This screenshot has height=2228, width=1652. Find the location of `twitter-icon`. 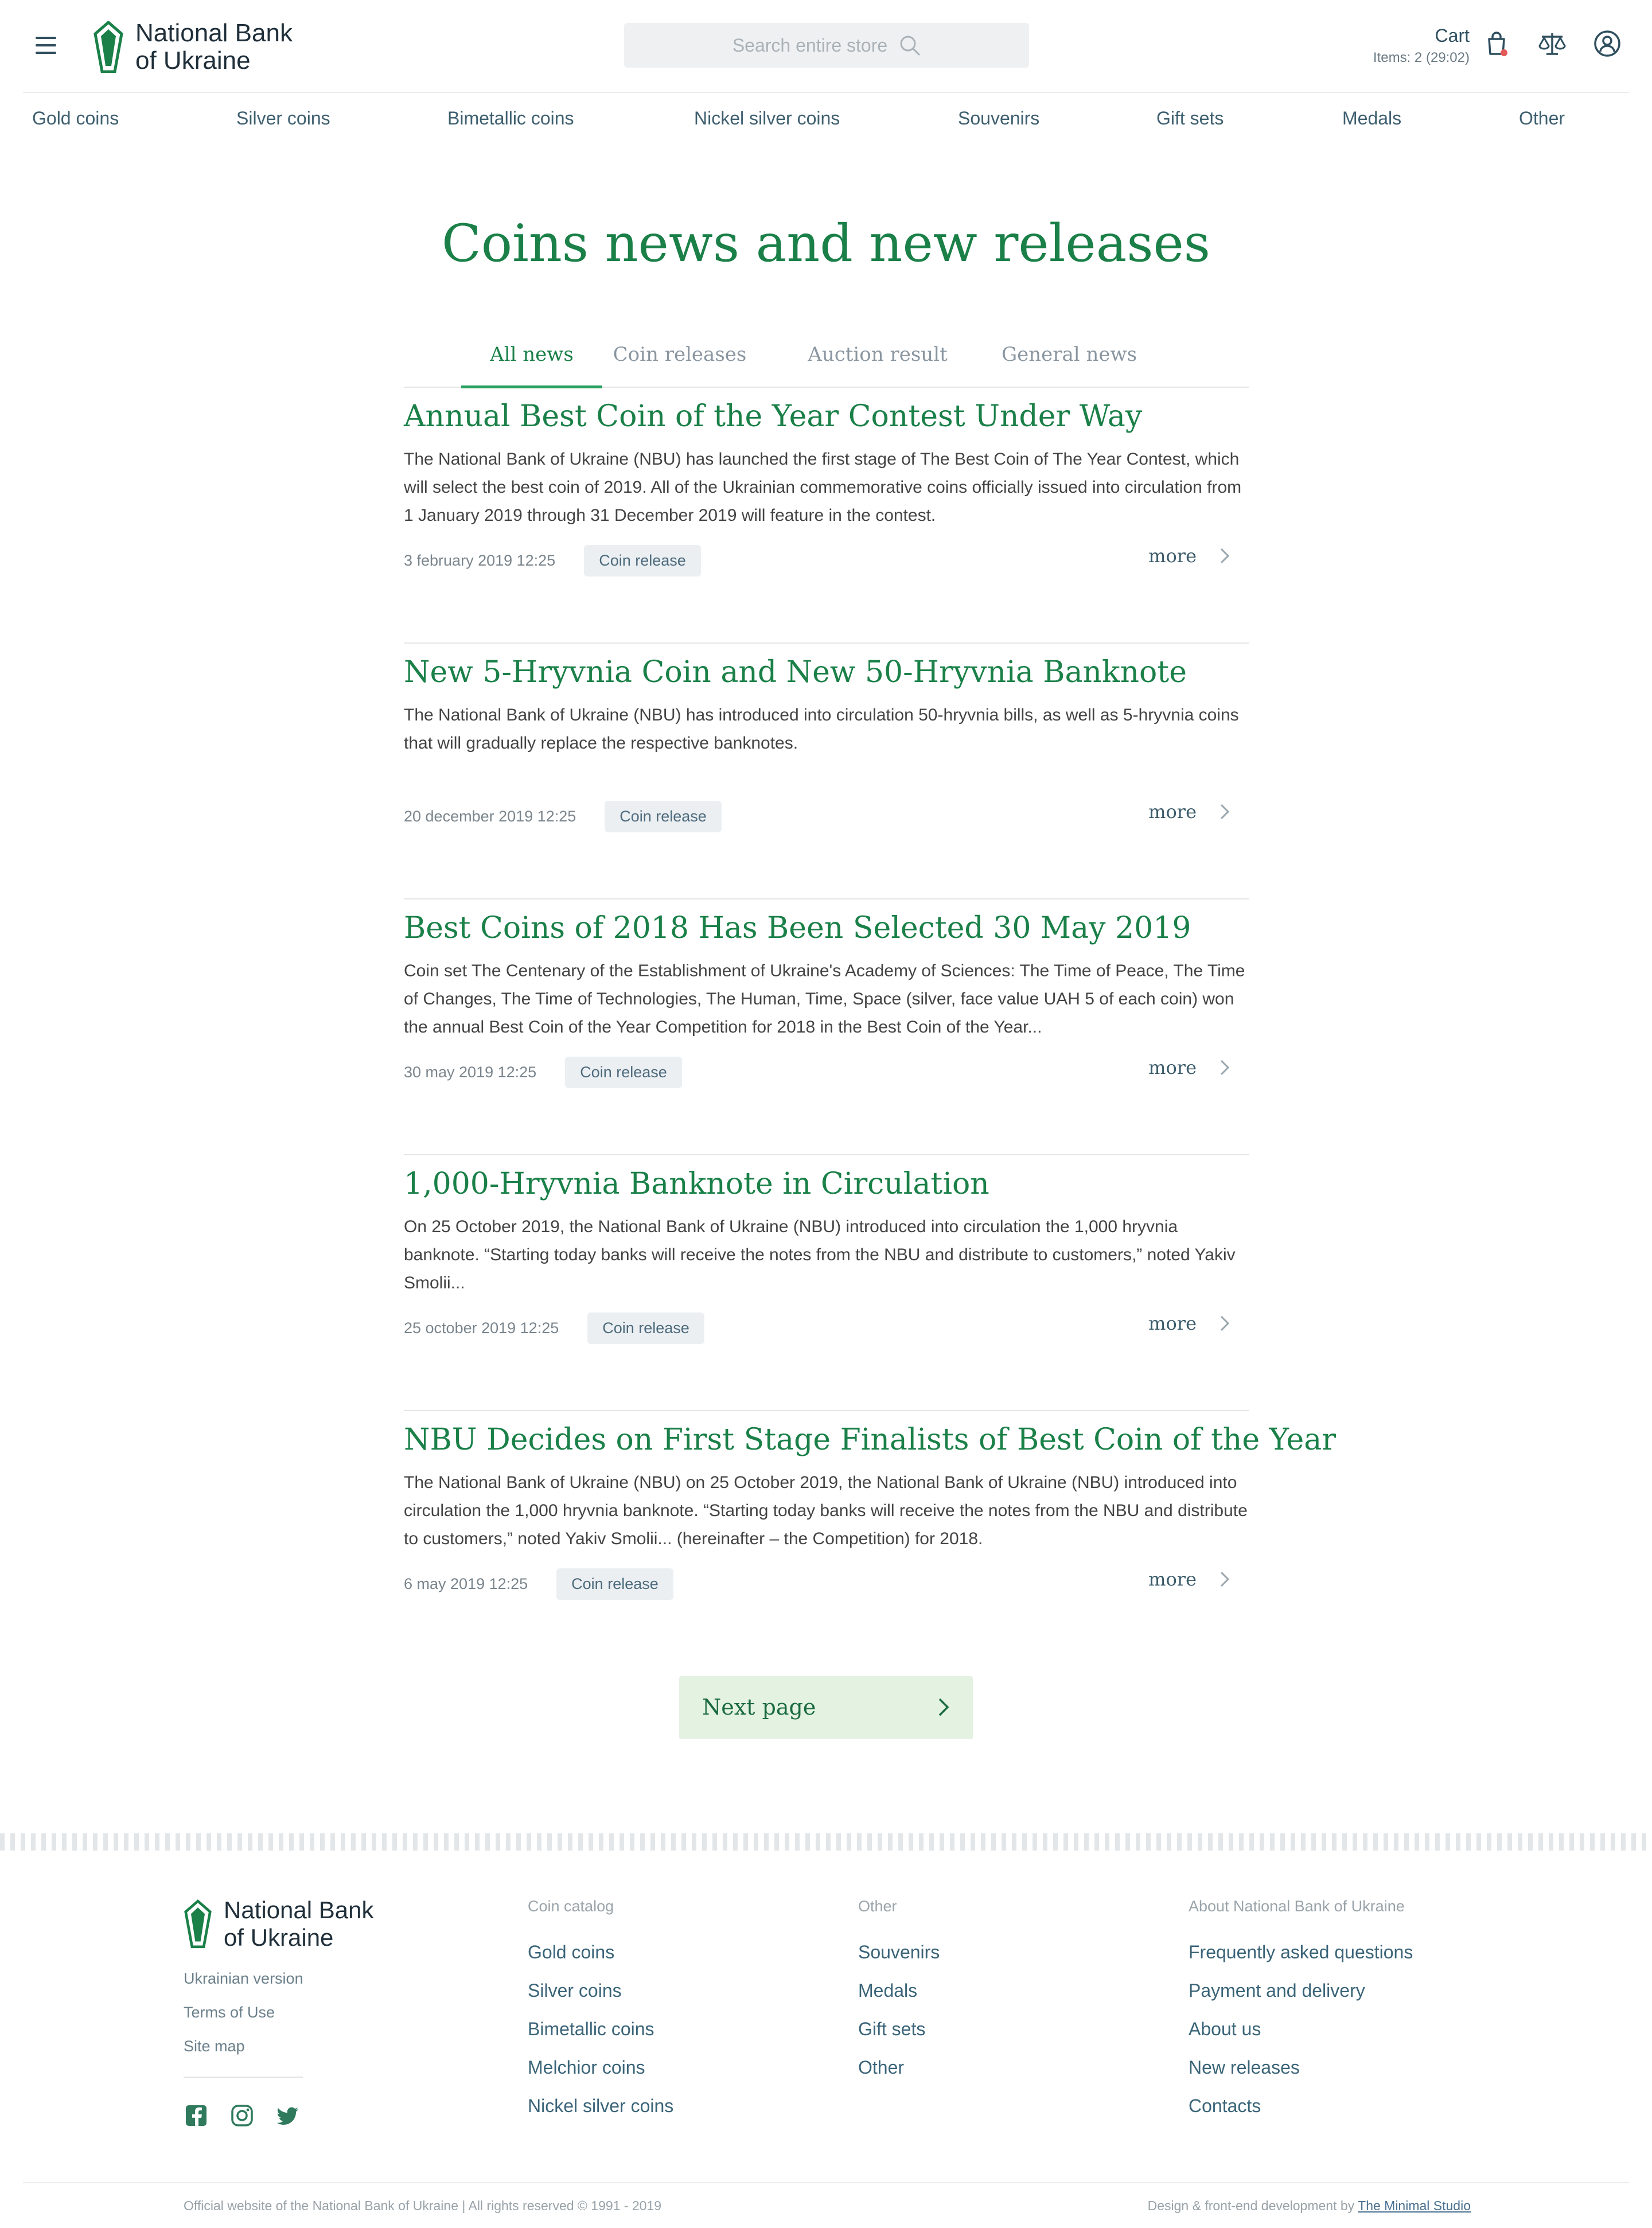

twitter-icon is located at coordinates (287, 2115).